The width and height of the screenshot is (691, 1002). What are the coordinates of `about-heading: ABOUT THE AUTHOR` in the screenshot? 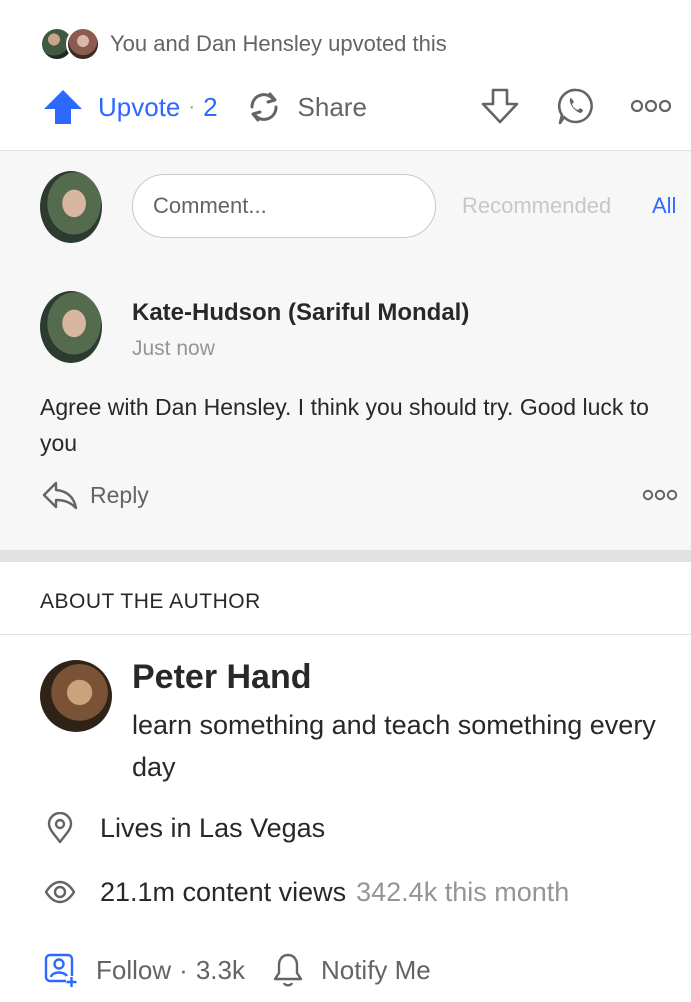 It's located at (150, 601).